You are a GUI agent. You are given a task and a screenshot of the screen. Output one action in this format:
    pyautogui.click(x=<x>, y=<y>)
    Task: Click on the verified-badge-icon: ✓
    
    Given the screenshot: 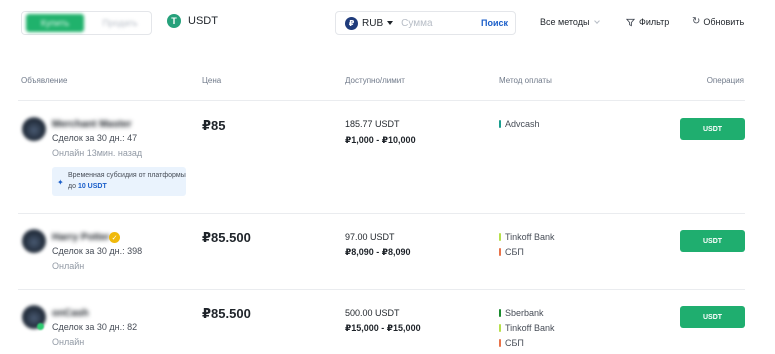 What is the action you would take?
    pyautogui.click(x=114, y=237)
    